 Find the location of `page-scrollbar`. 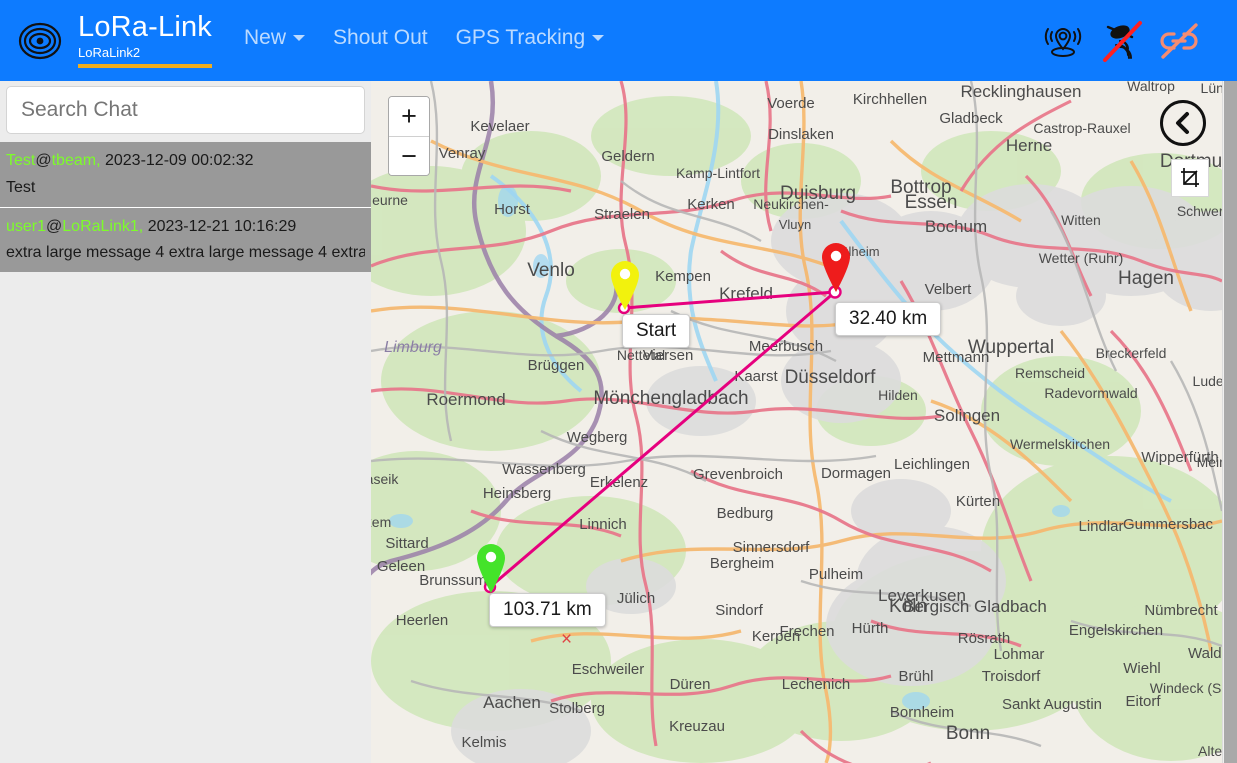

page-scrollbar is located at coordinates (1229, 422).